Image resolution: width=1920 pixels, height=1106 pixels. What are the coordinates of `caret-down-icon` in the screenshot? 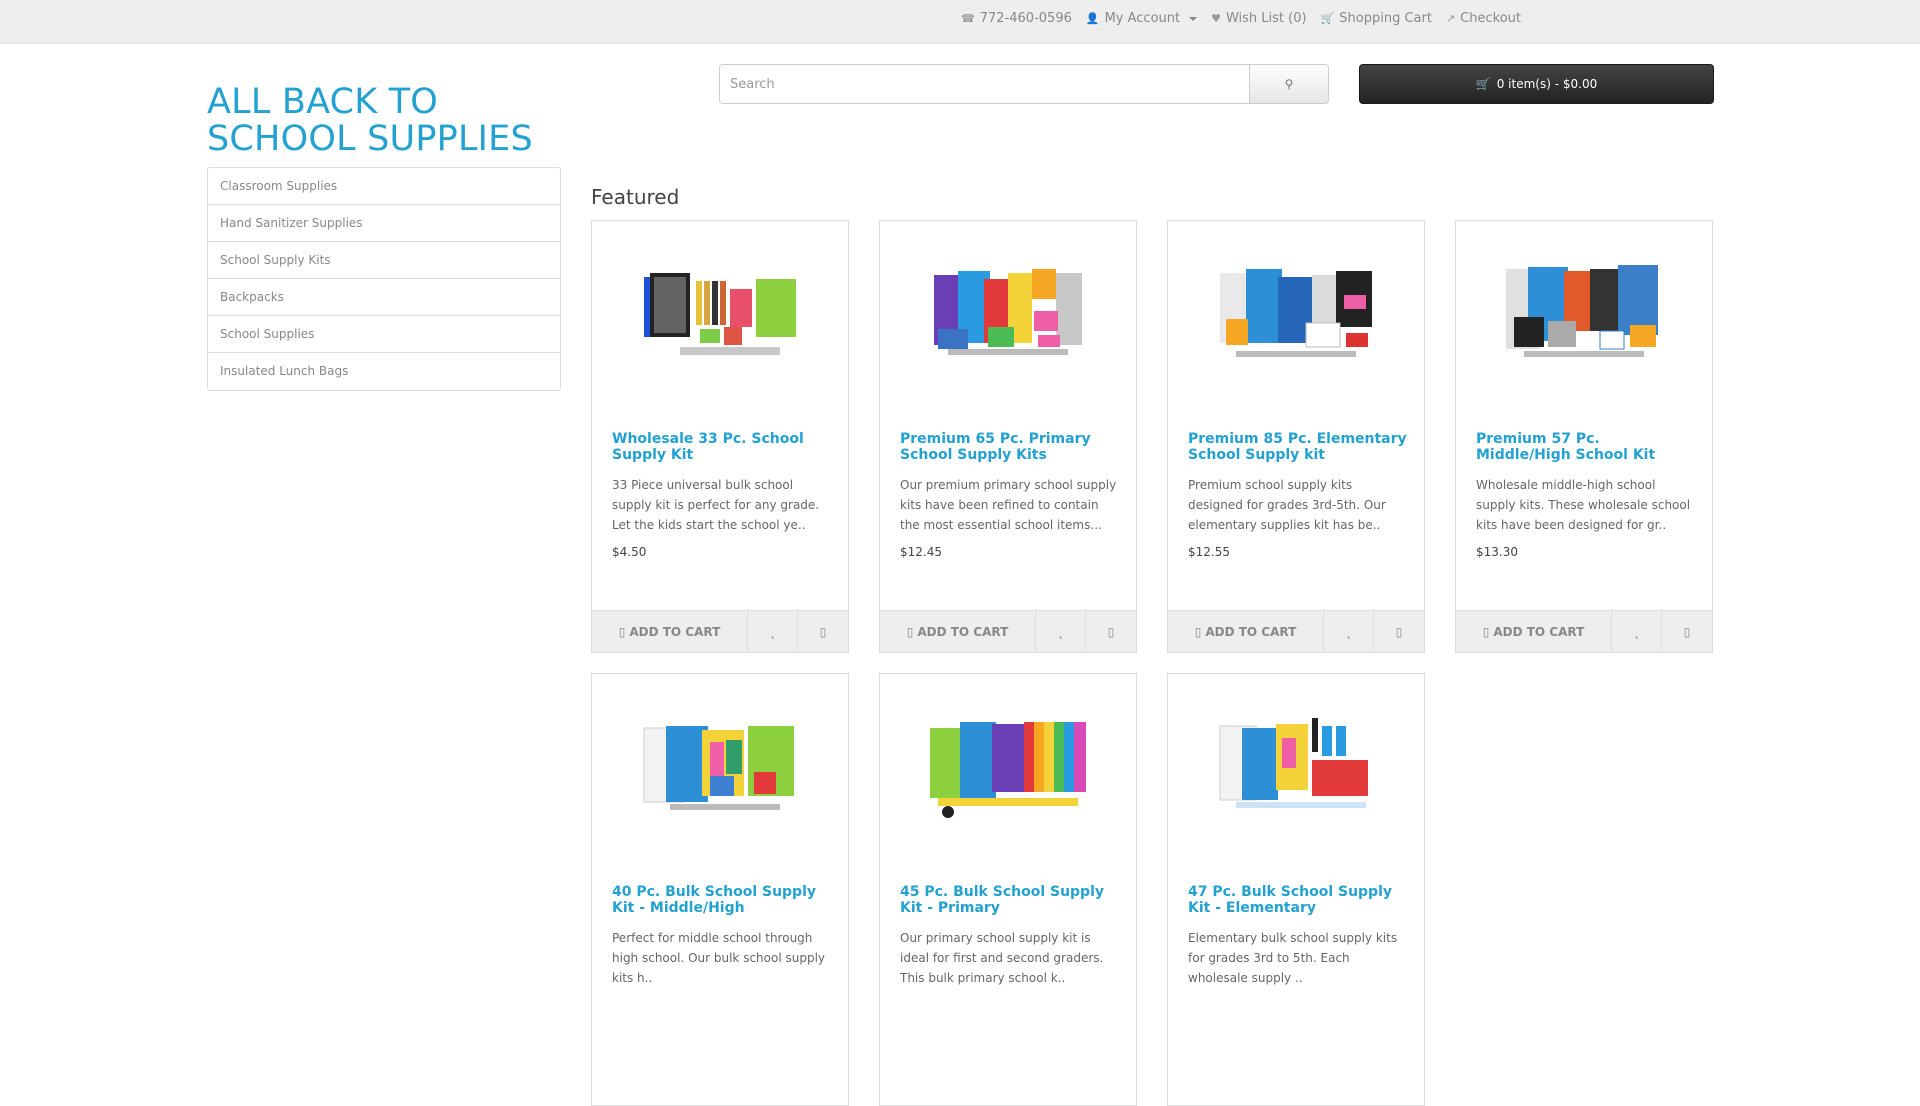 It's located at (1193, 18).